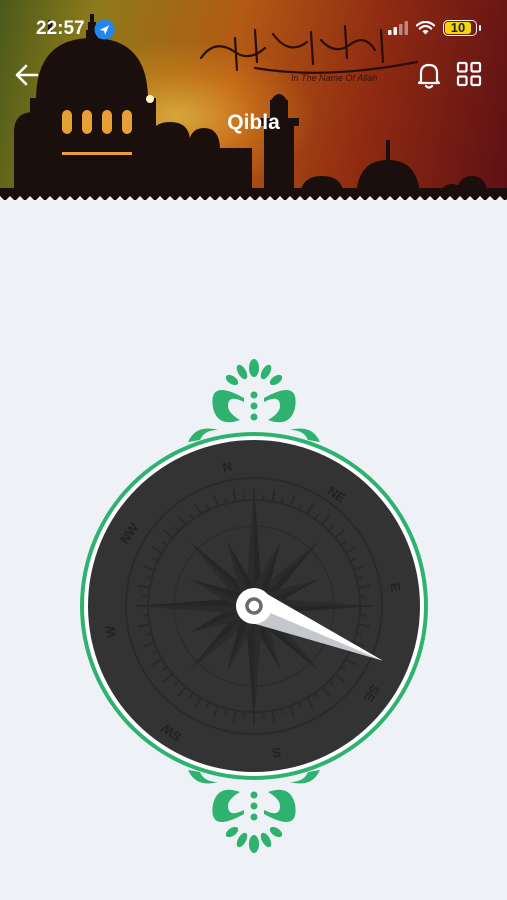  I want to click on battery-indicator: 10, so click(462, 28).